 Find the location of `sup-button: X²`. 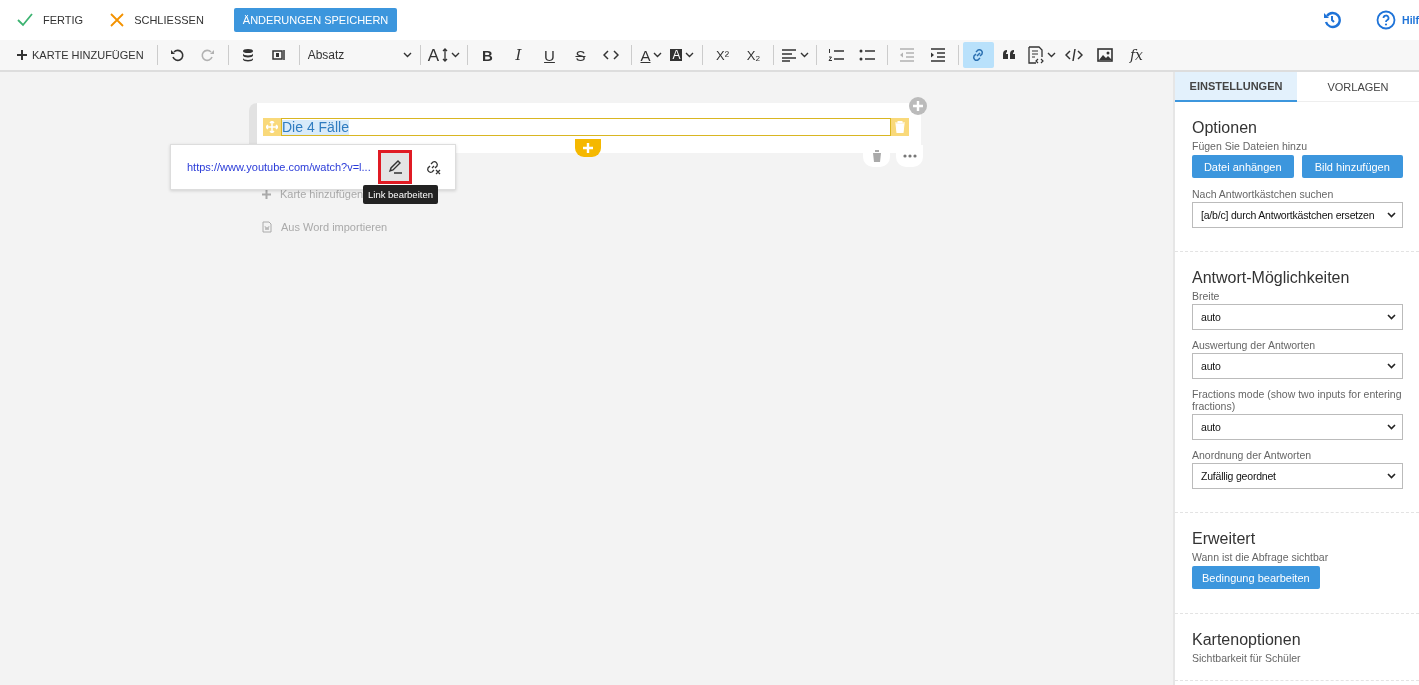

sup-button: X² is located at coordinates (722, 55).